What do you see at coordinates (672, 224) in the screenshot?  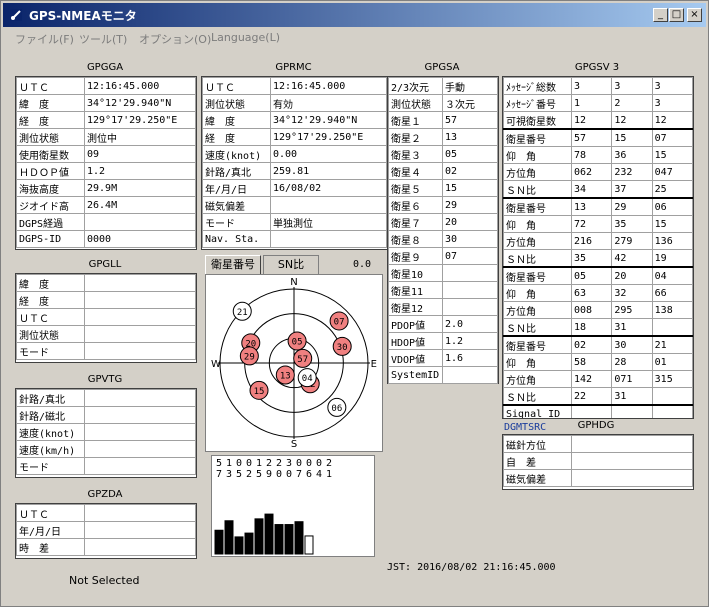 I see `row-value: 15` at bounding box center [672, 224].